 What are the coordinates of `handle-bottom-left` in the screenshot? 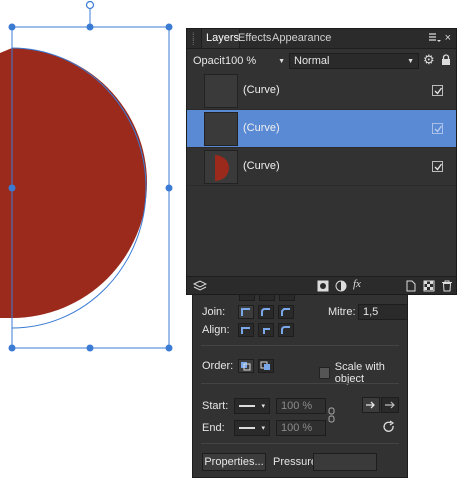 It's located at (12, 348).